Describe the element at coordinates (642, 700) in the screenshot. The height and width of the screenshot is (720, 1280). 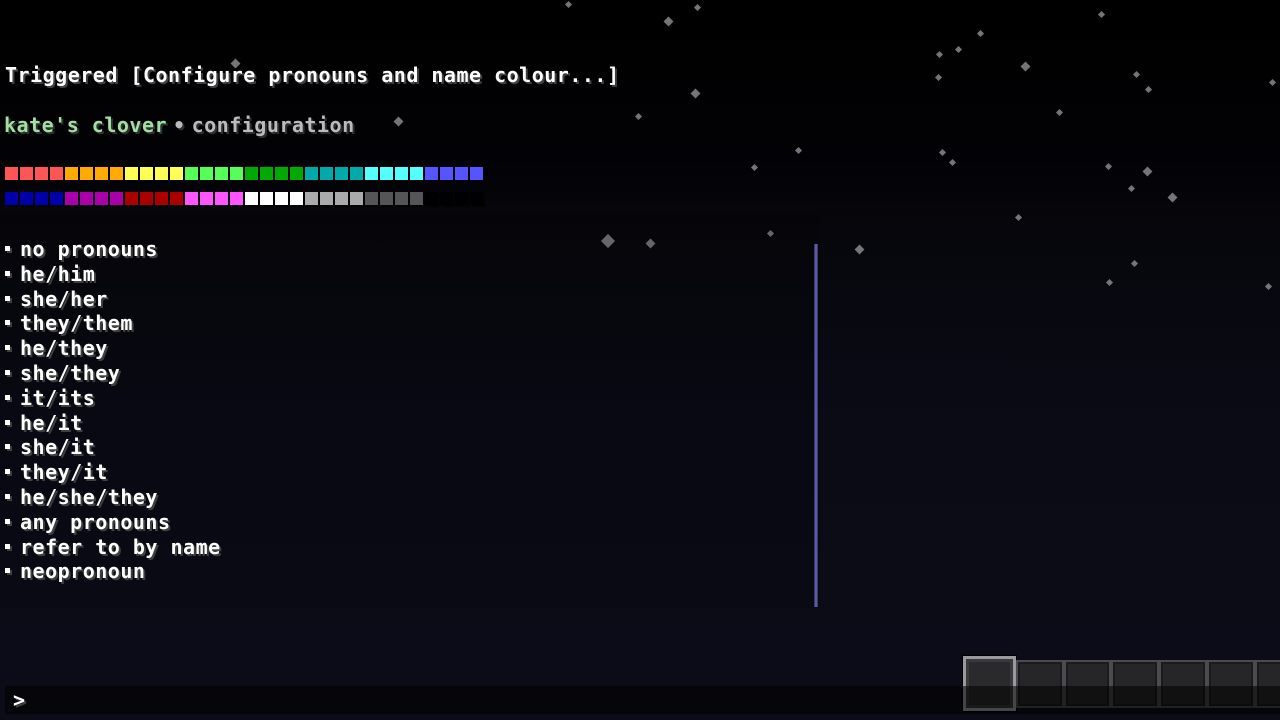
I see `chat-input: >` at that location.